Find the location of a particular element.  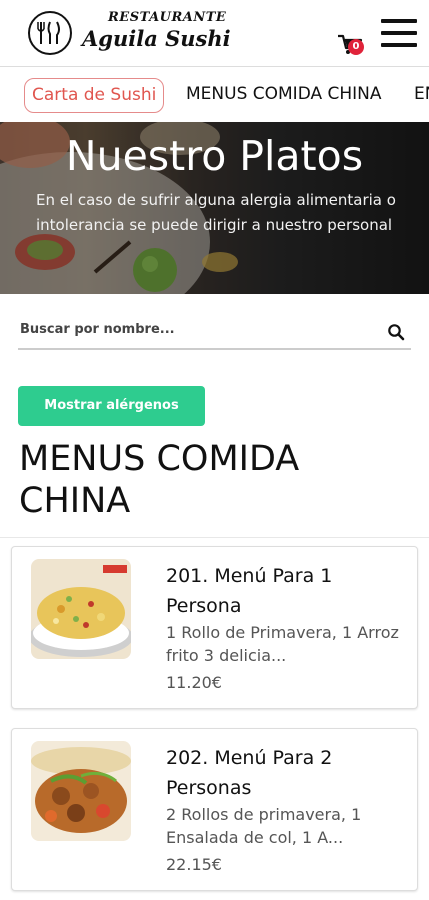

search-bar is located at coordinates (214, 333).